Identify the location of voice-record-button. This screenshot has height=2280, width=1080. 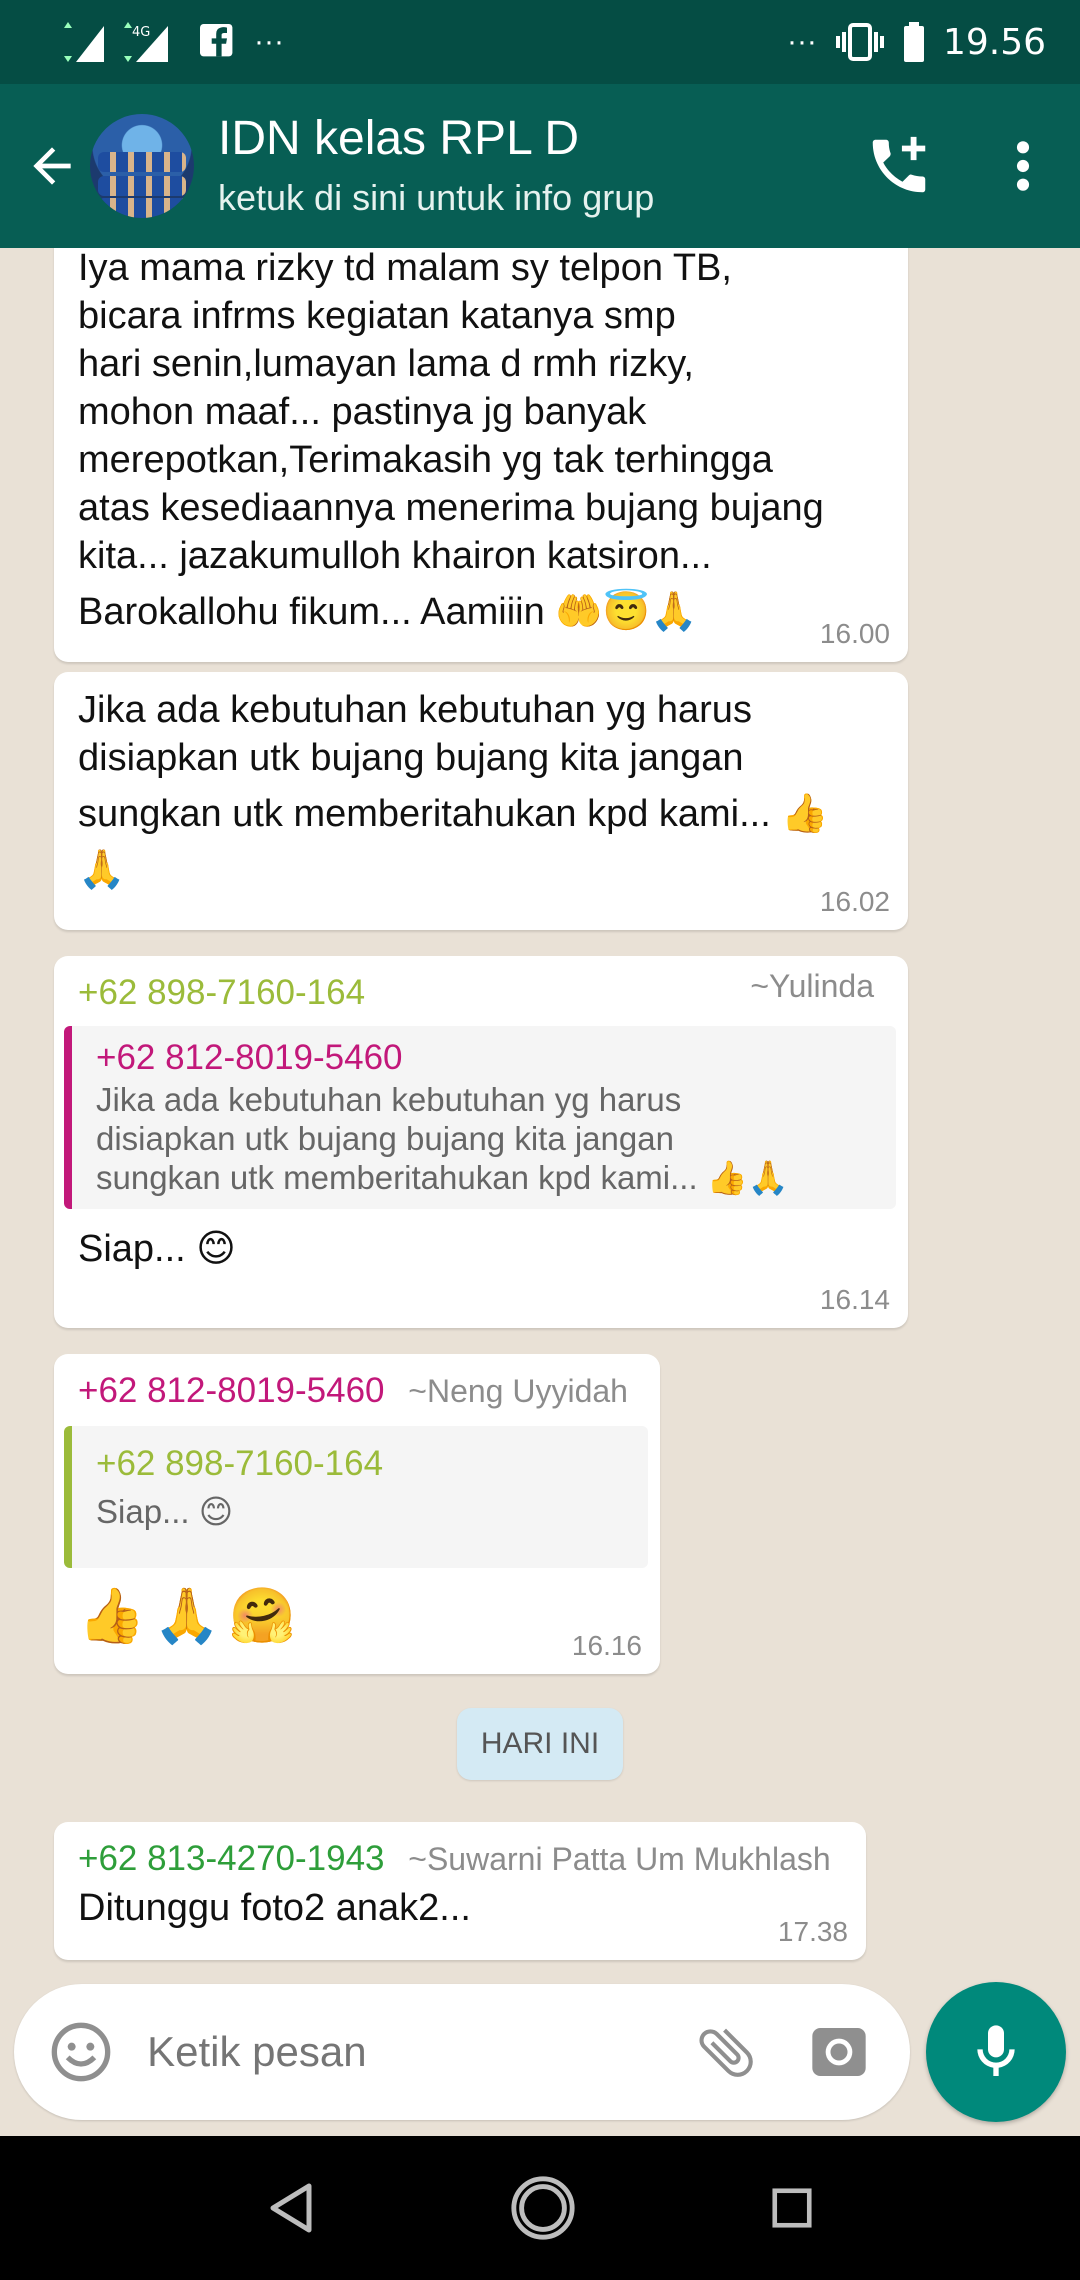
(996, 2052).